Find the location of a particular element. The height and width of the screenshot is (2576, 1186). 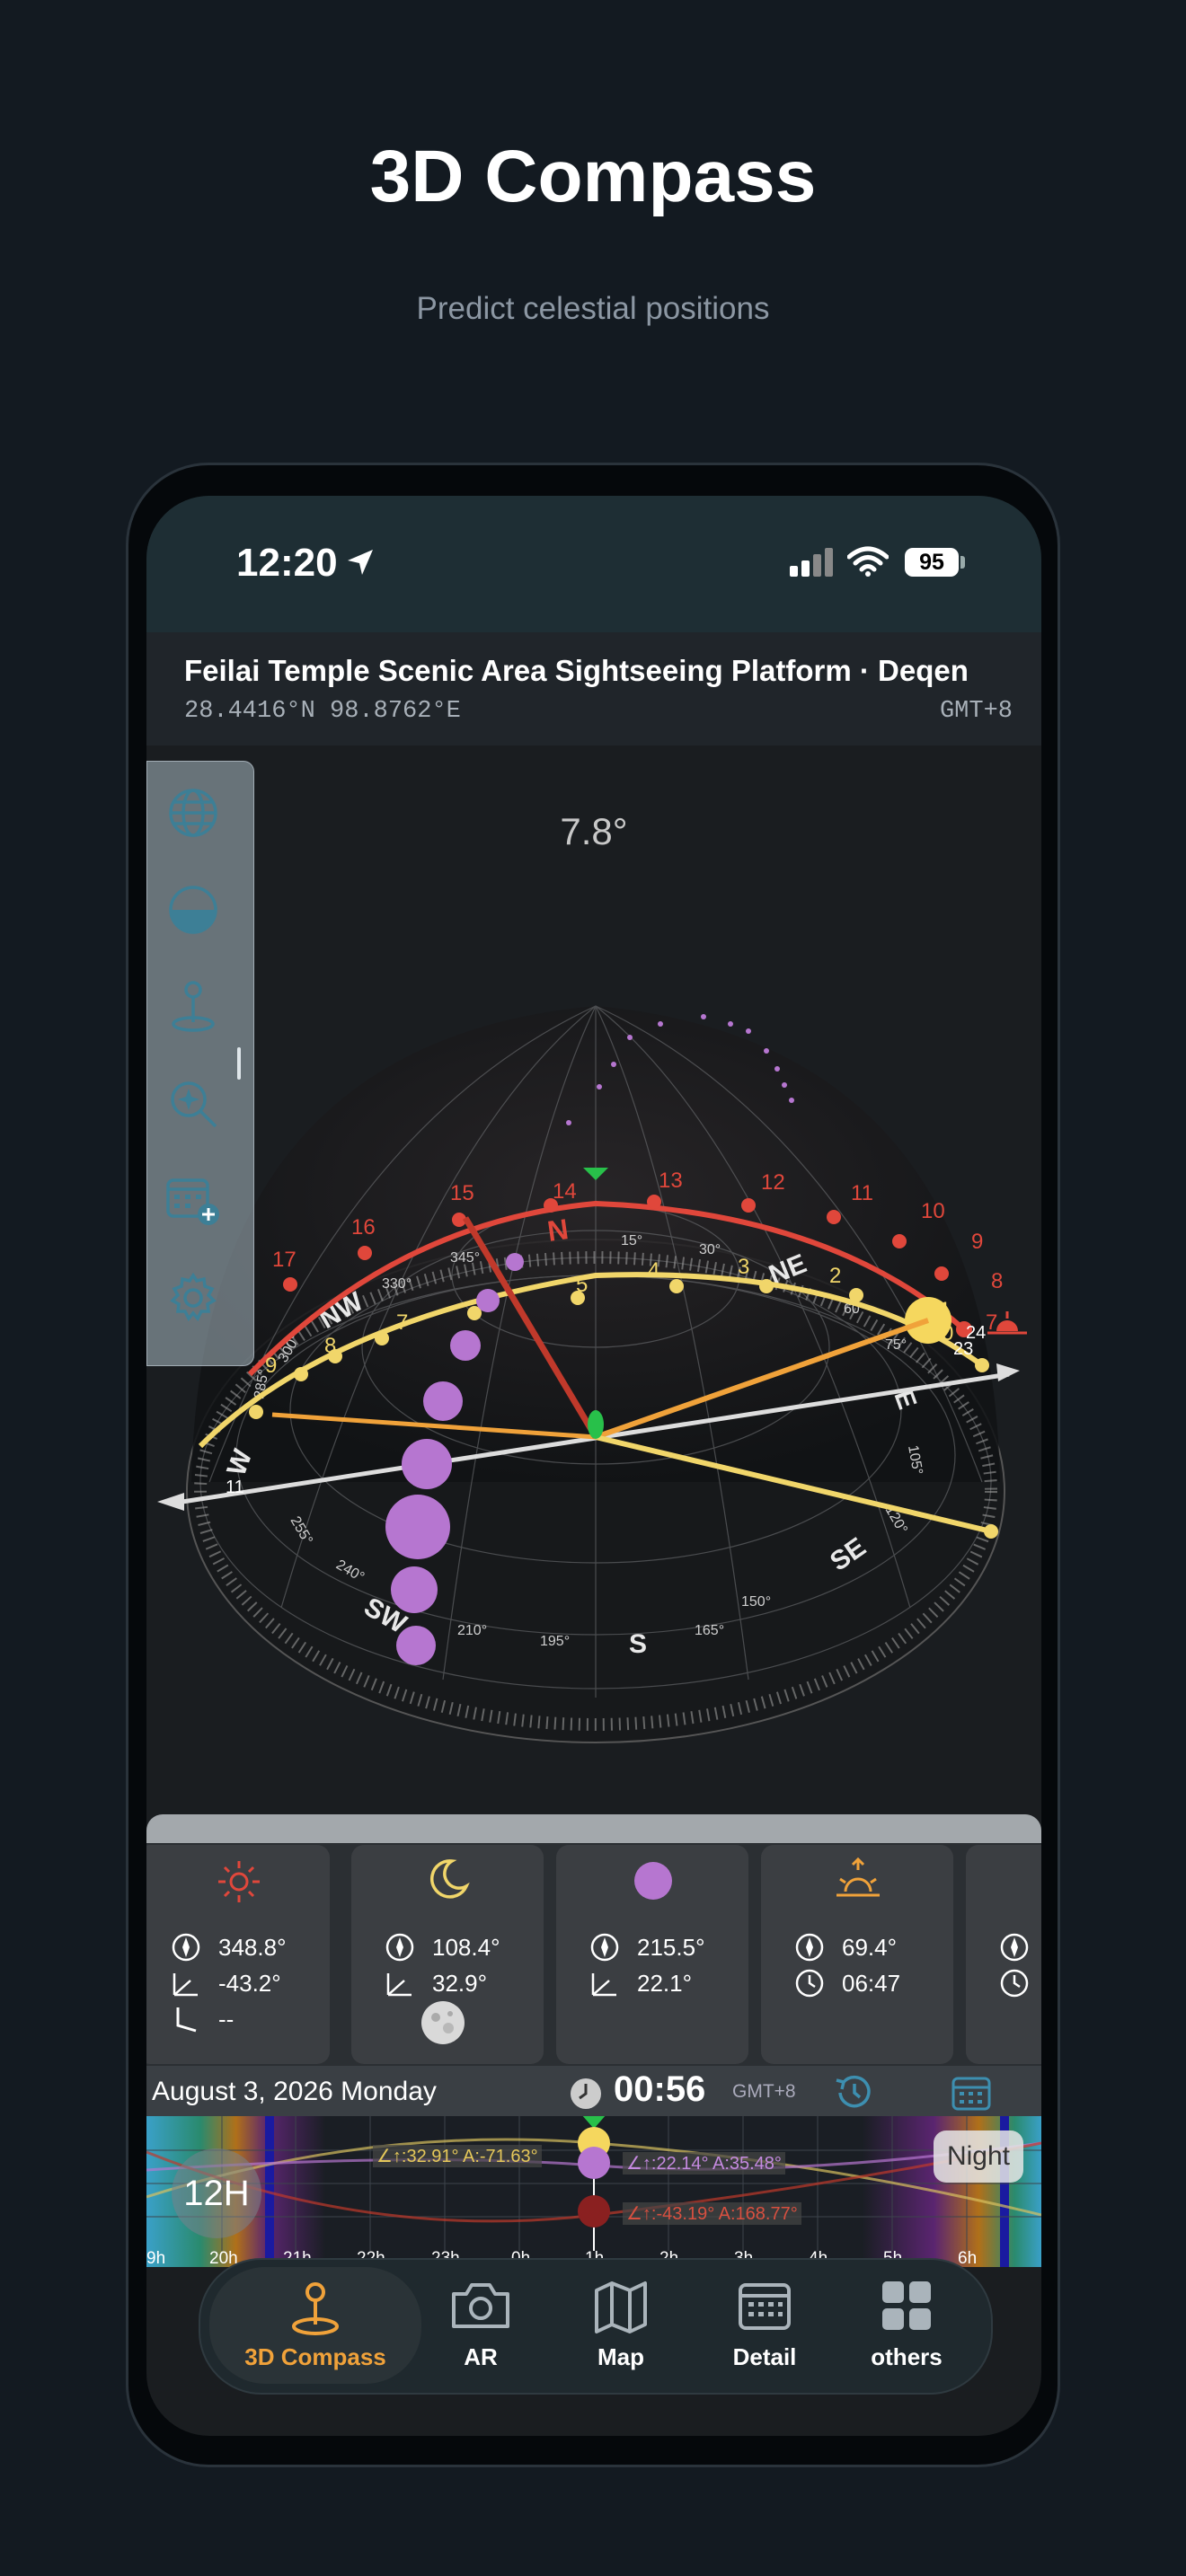

svg-text: 8 is located at coordinates (330, 1346).